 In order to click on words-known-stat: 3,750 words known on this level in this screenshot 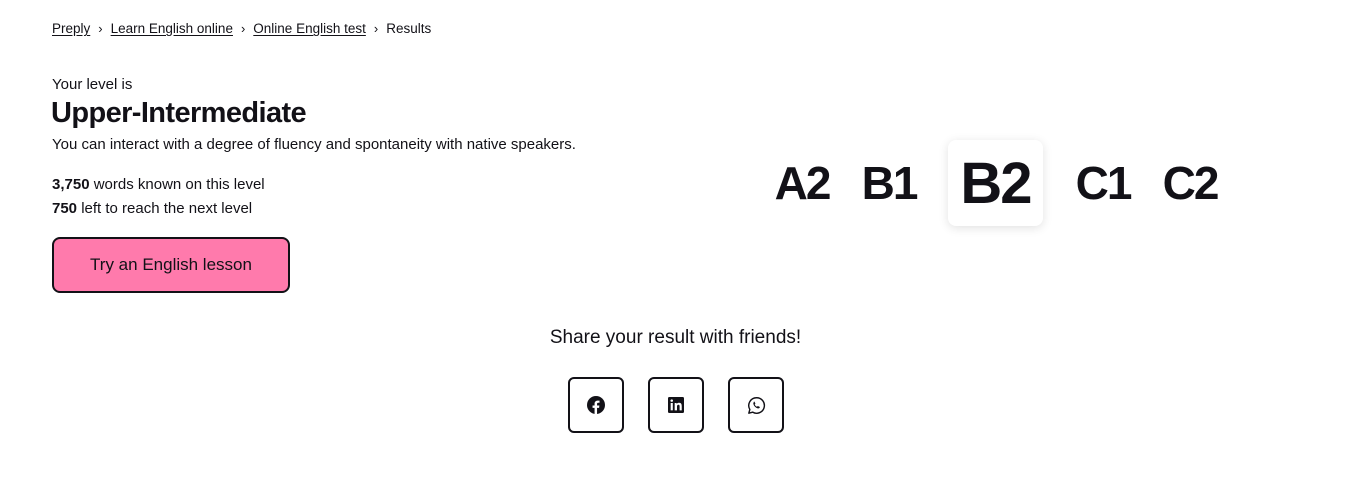, I will do `click(158, 184)`.